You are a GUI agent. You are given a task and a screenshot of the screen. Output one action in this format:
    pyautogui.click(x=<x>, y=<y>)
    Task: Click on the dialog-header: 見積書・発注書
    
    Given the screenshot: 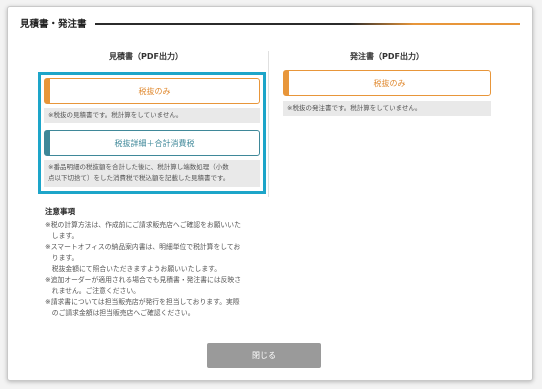 What is the action you would take?
    pyautogui.click(x=270, y=23)
    